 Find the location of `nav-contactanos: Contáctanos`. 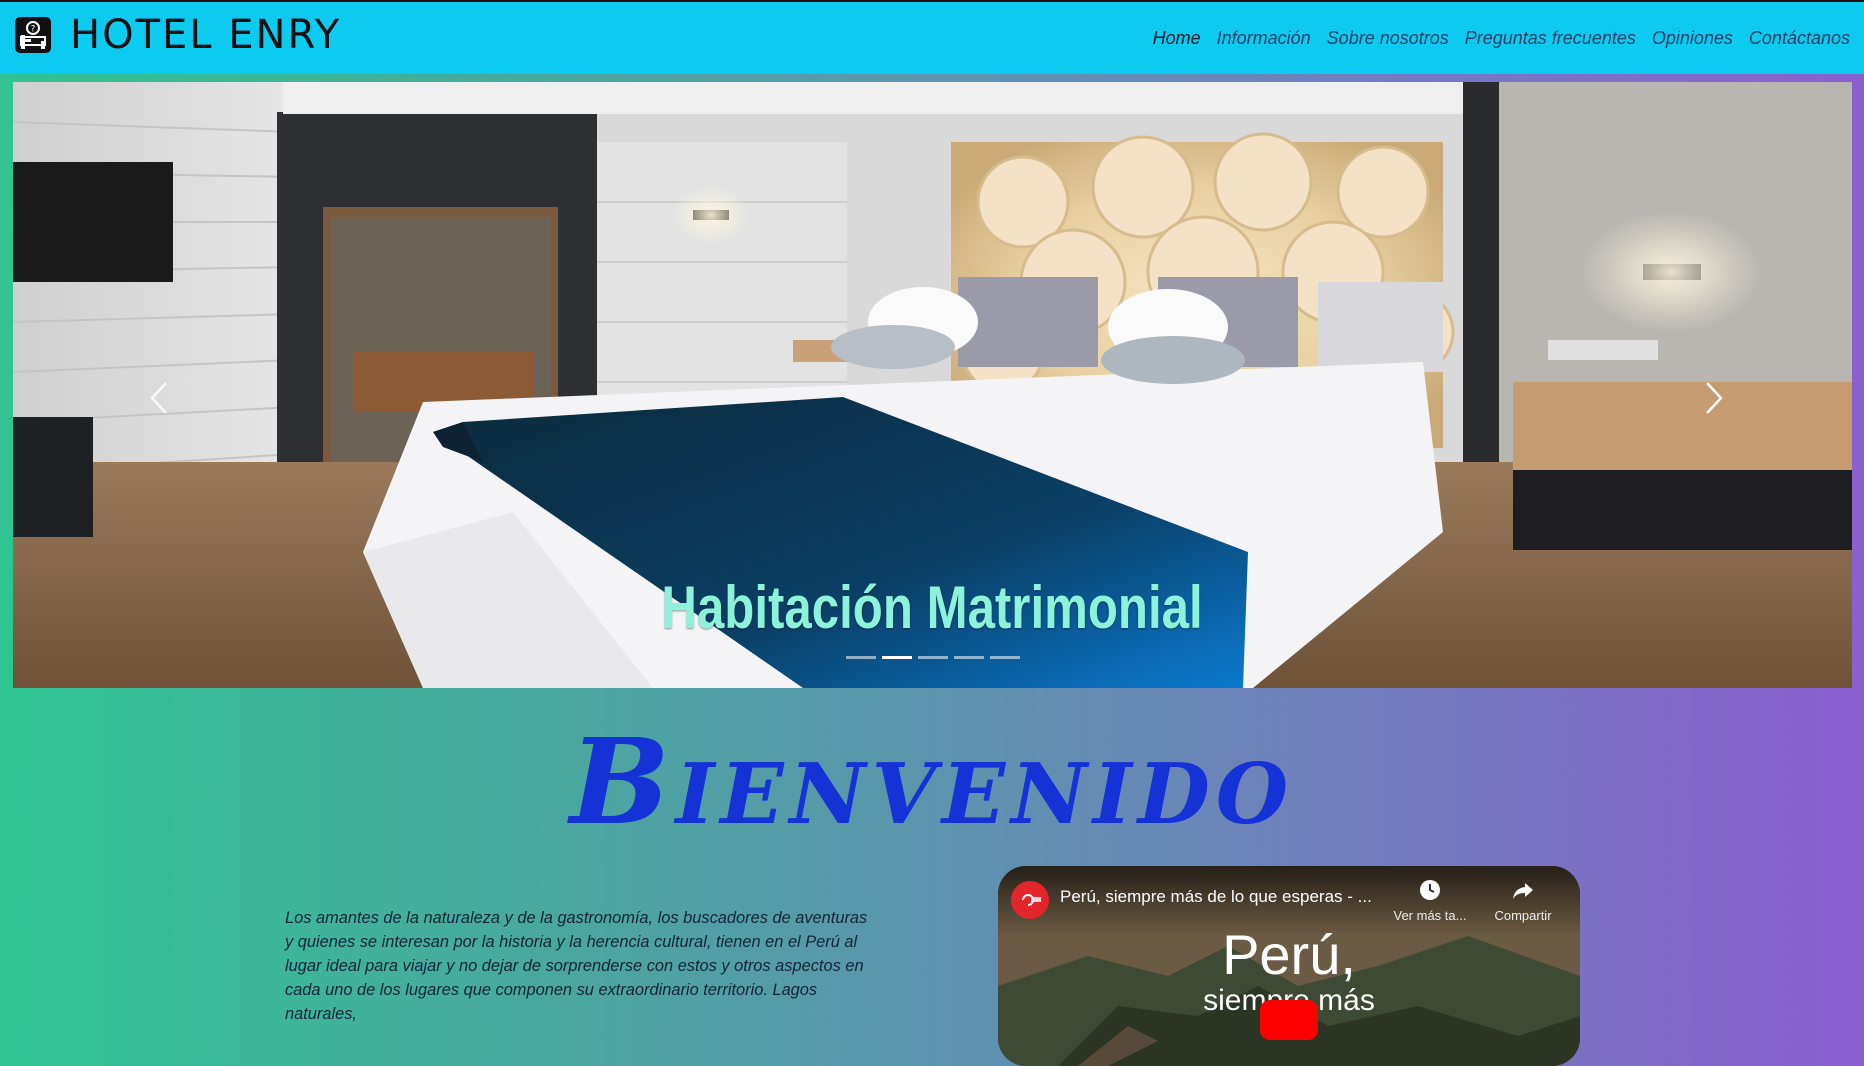

nav-contactanos: Contáctanos is located at coordinates (1799, 38).